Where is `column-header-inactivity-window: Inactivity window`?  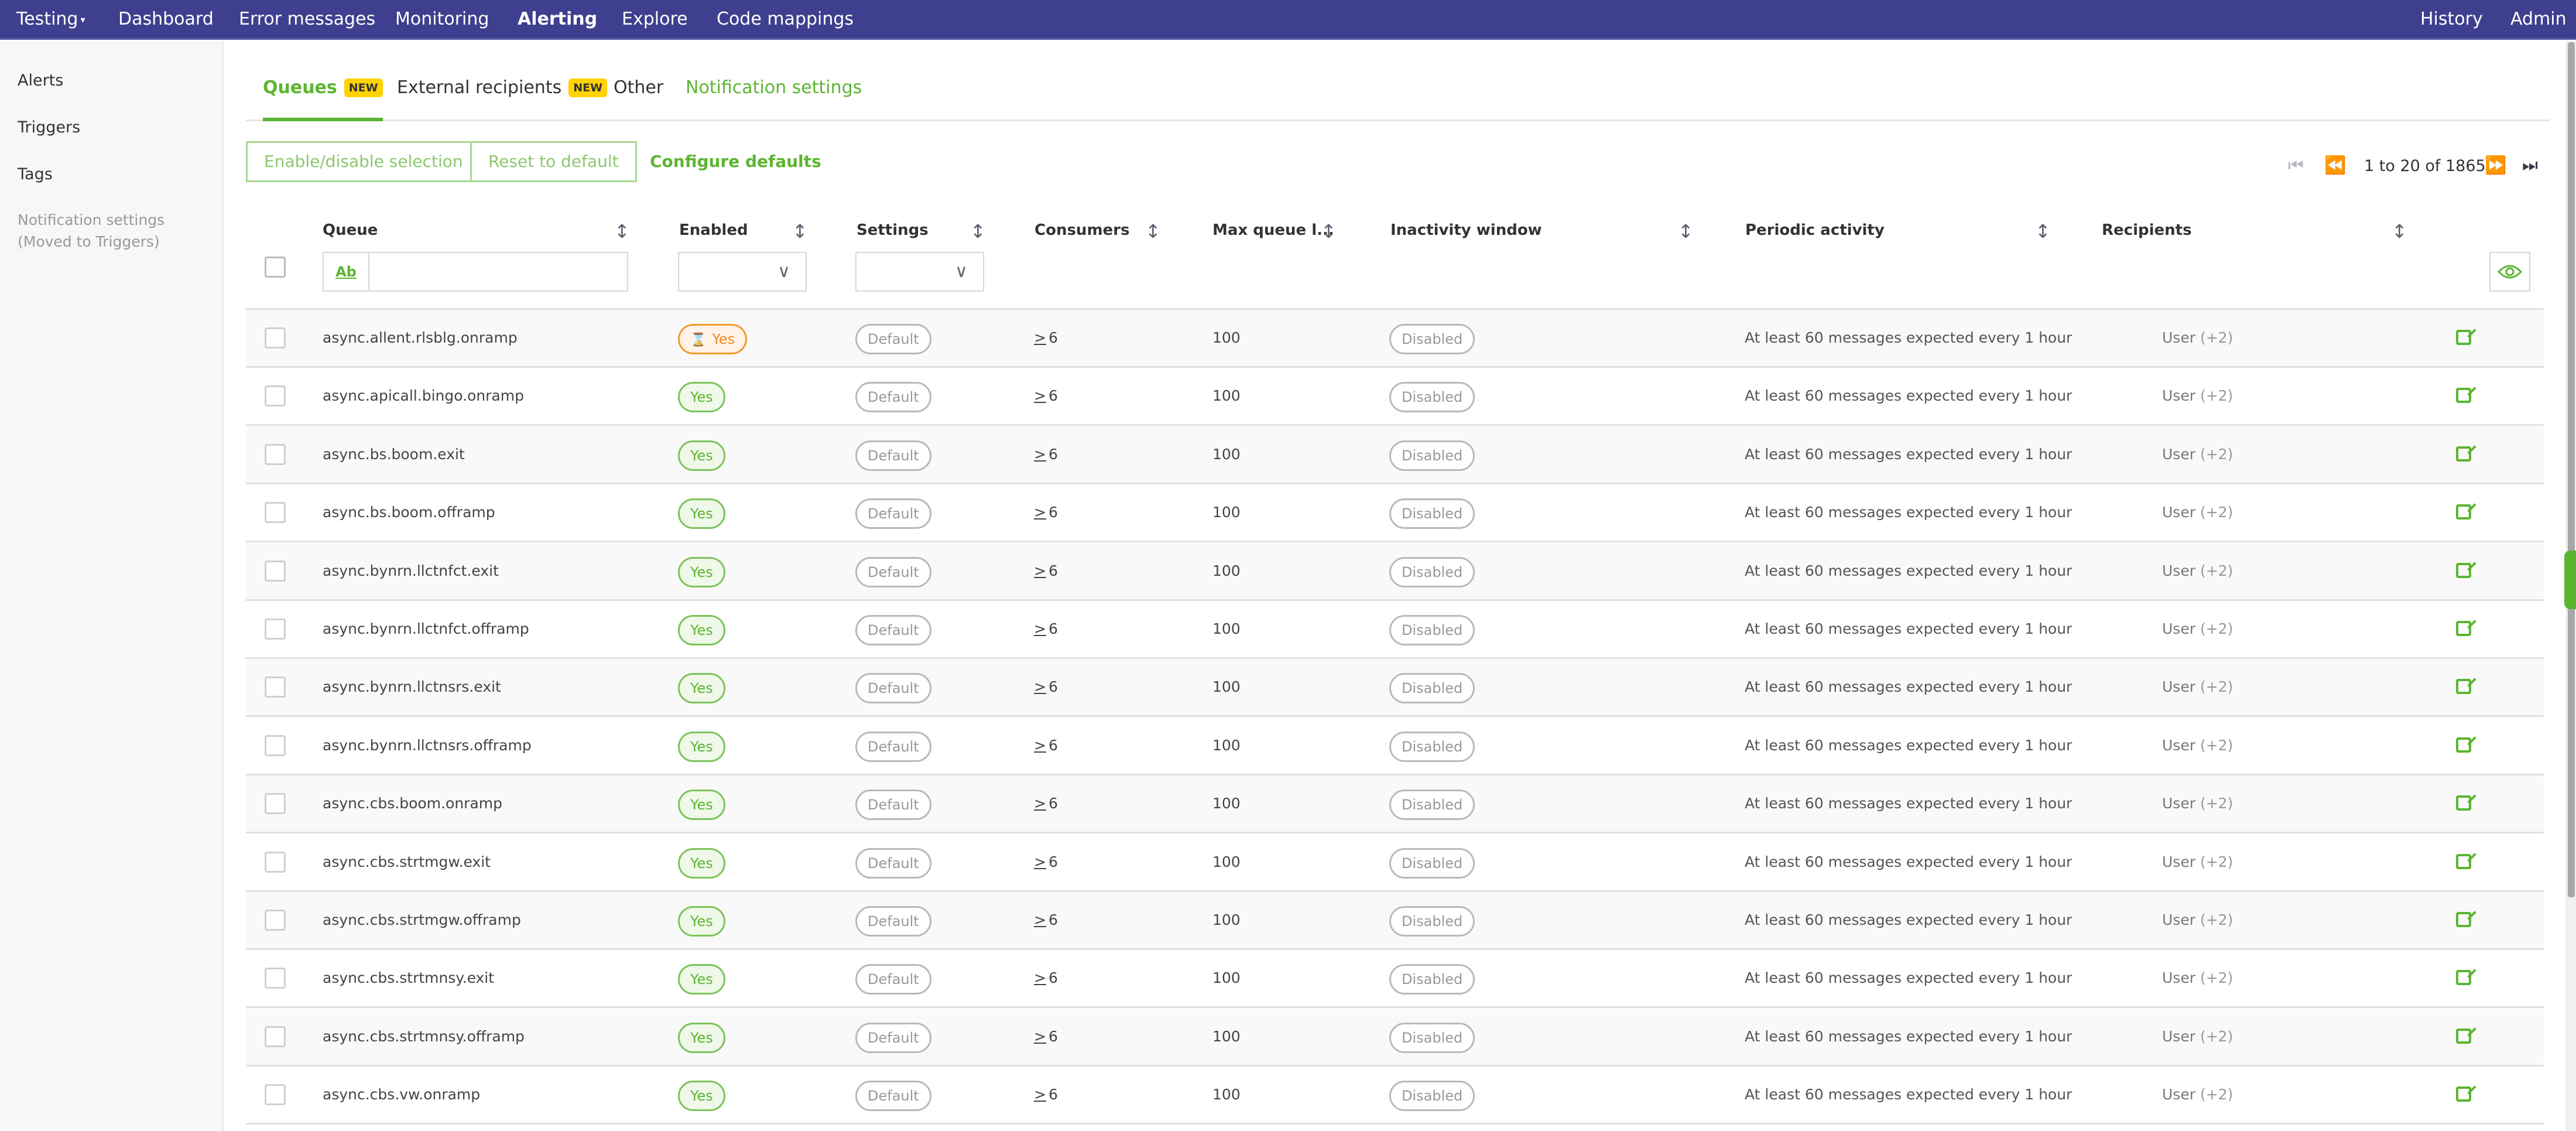
column-header-inactivity-window: Inactivity window is located at coordinates (1466, 230).